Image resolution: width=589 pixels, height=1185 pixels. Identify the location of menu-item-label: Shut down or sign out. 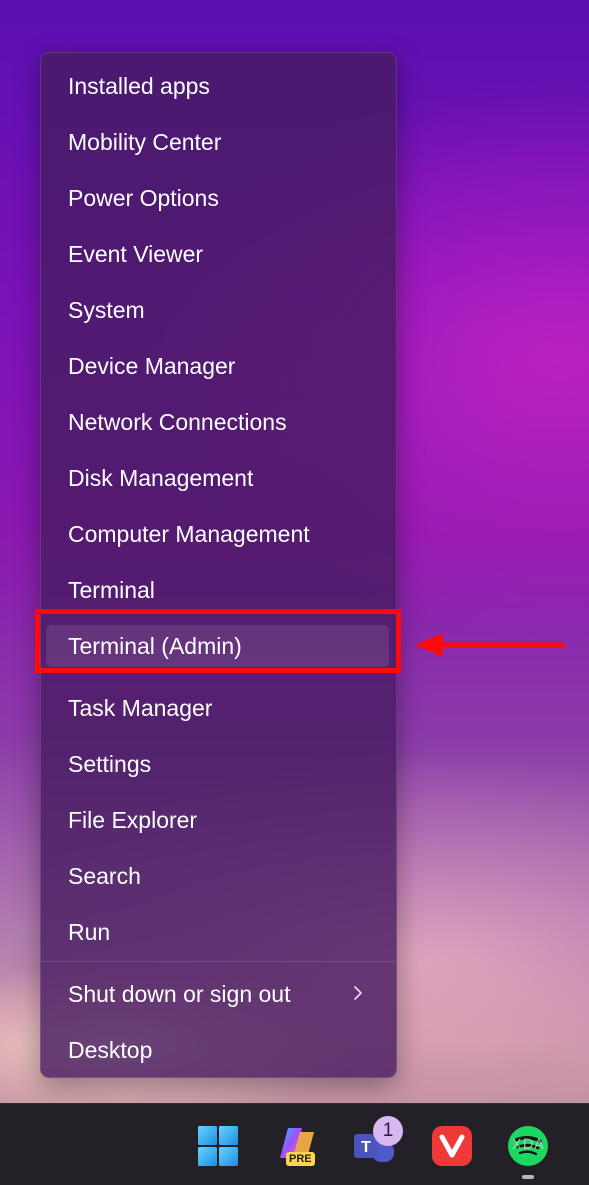
(179, 993).